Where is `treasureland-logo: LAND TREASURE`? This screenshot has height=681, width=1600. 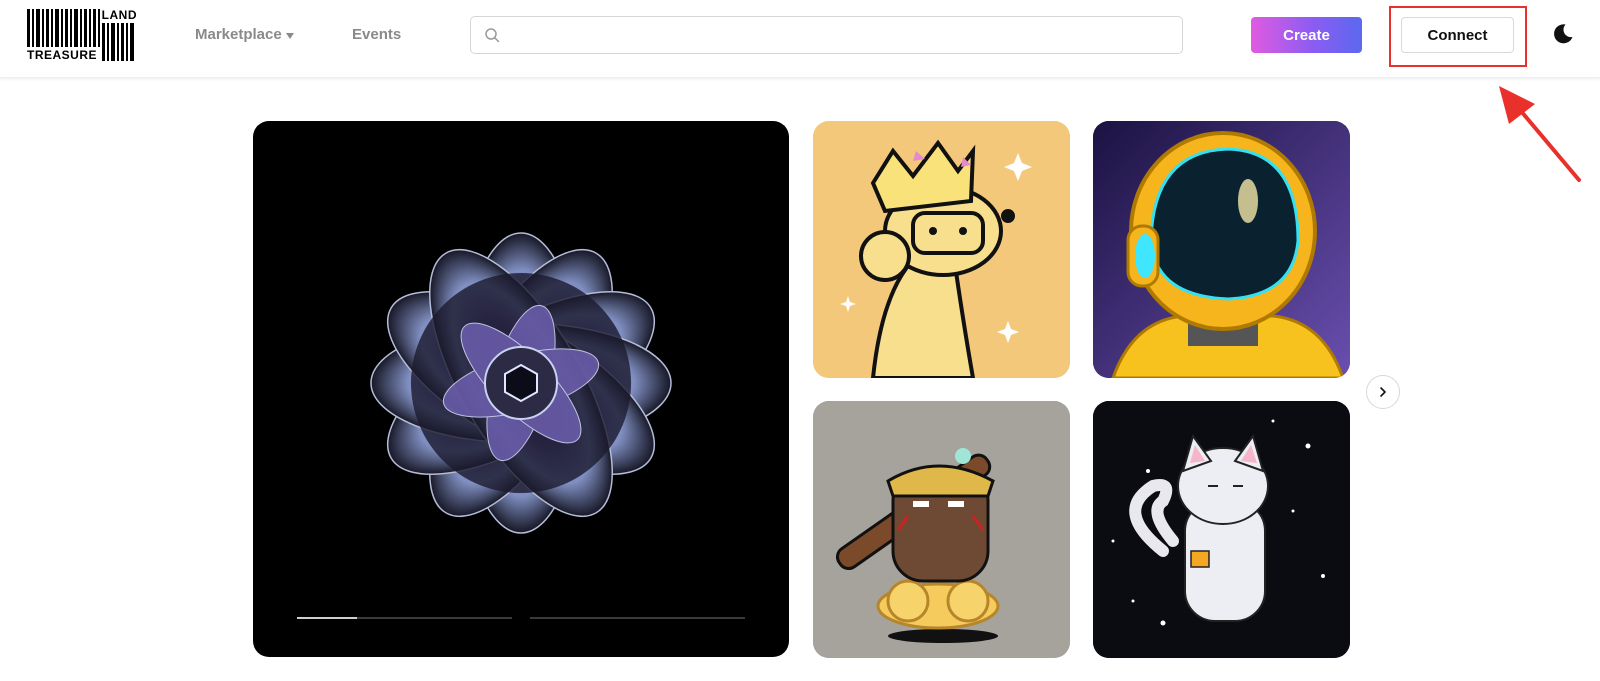 treasureland-logo: LAND TREASURE is located at coordinates (82, 35).